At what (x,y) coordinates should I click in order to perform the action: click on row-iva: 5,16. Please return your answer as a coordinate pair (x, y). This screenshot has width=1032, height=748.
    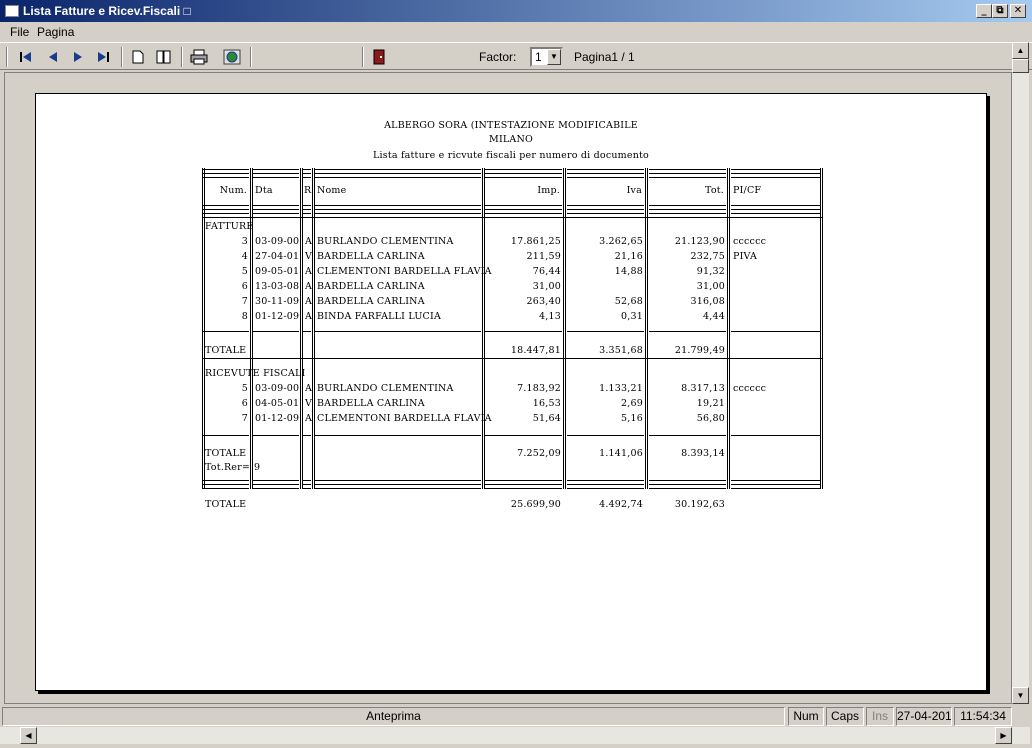
    Looking at the image, I should click on (632, 418).